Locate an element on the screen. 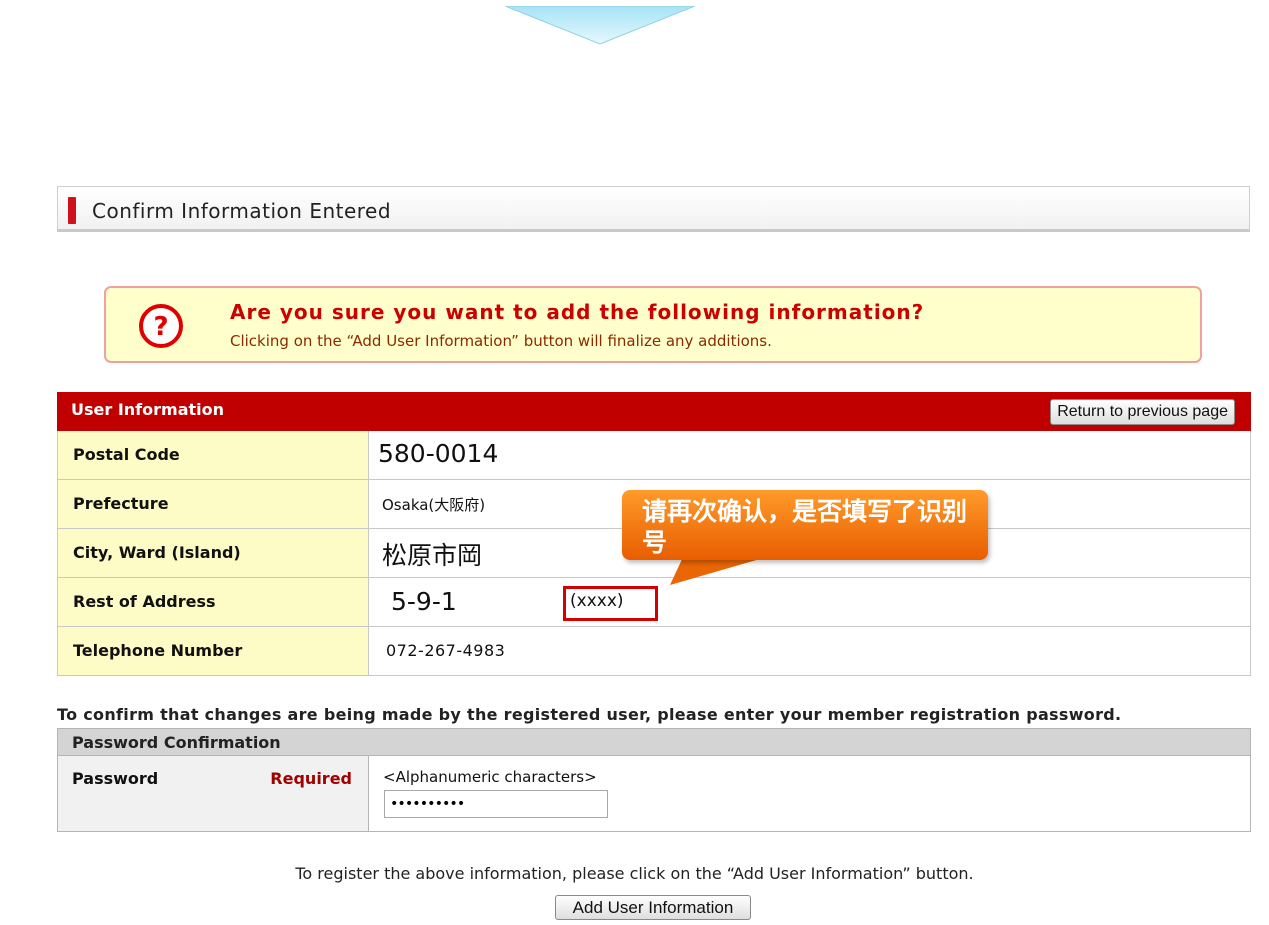 The image size is (1269, 925). annotation-callout: 请再次确认，是否填写了识别号 is located at coordinates (805, 525).